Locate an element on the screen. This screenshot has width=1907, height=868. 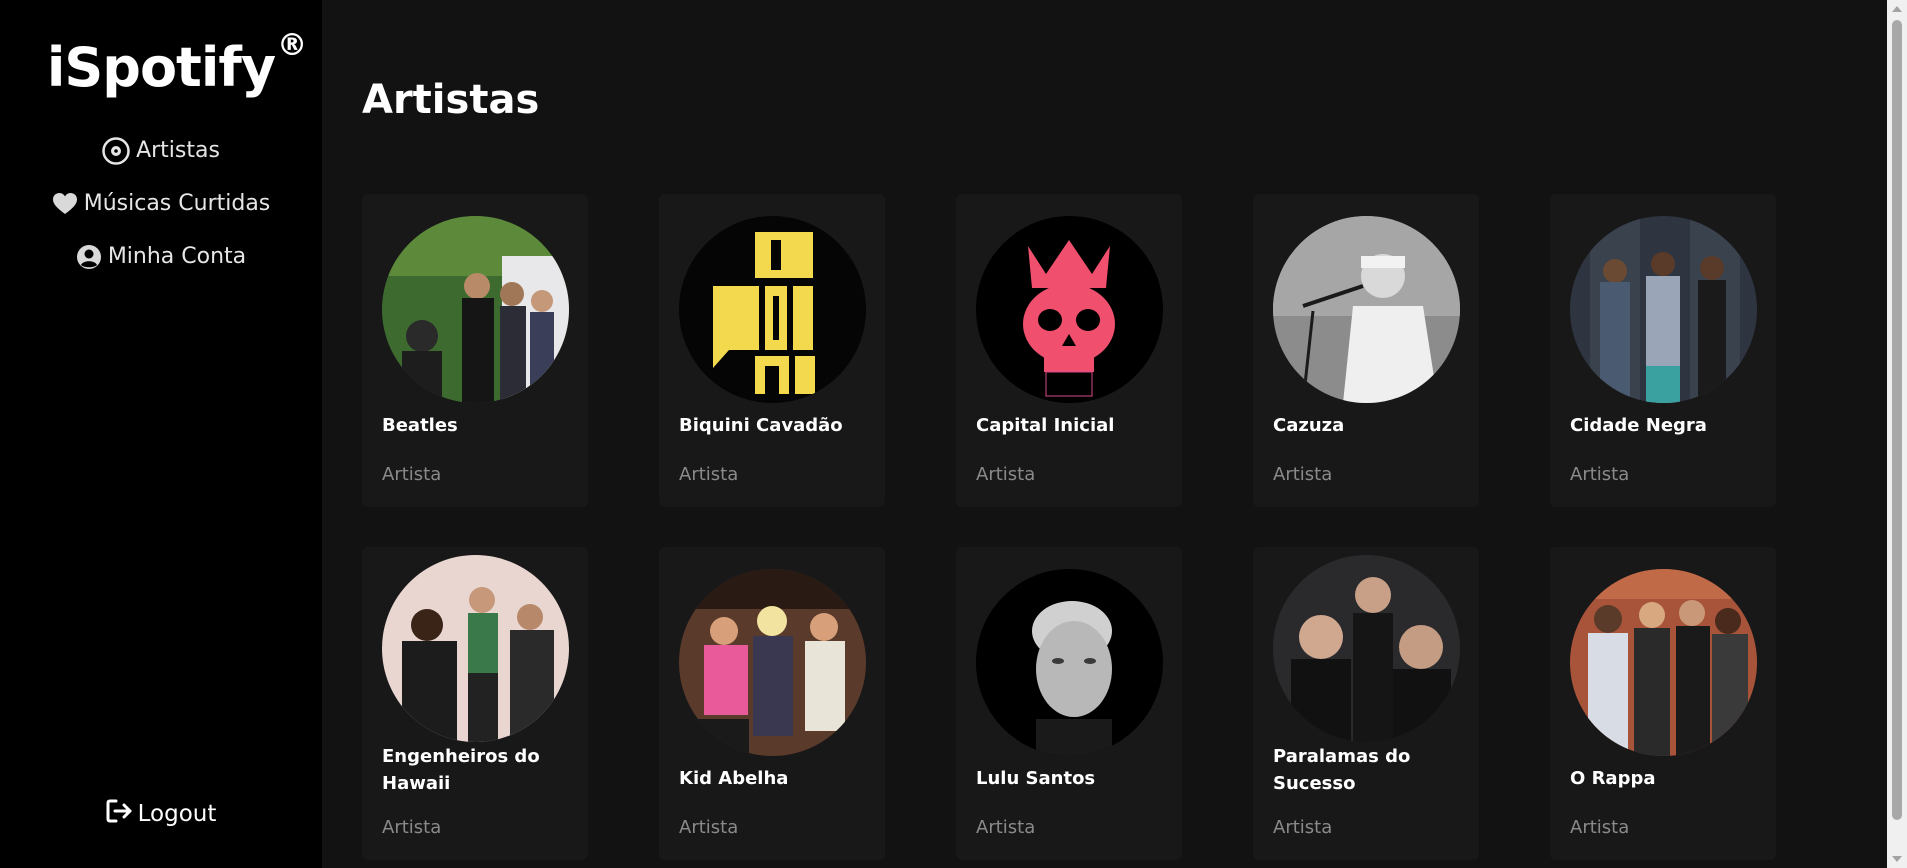
artist-card-cazuza: Cazuza Artista is located at coordinates (1366, 350).